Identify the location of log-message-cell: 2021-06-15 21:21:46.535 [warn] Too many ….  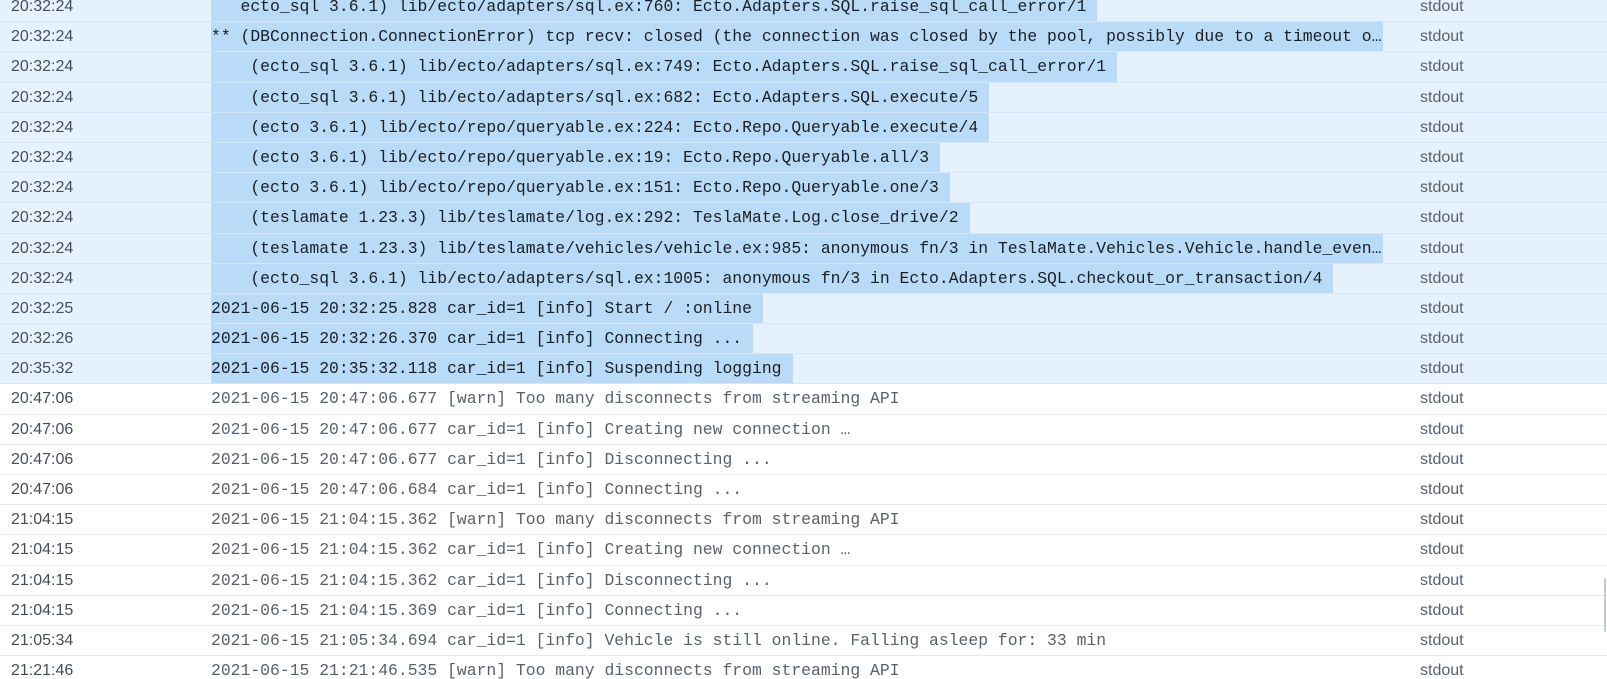
(797, 667).